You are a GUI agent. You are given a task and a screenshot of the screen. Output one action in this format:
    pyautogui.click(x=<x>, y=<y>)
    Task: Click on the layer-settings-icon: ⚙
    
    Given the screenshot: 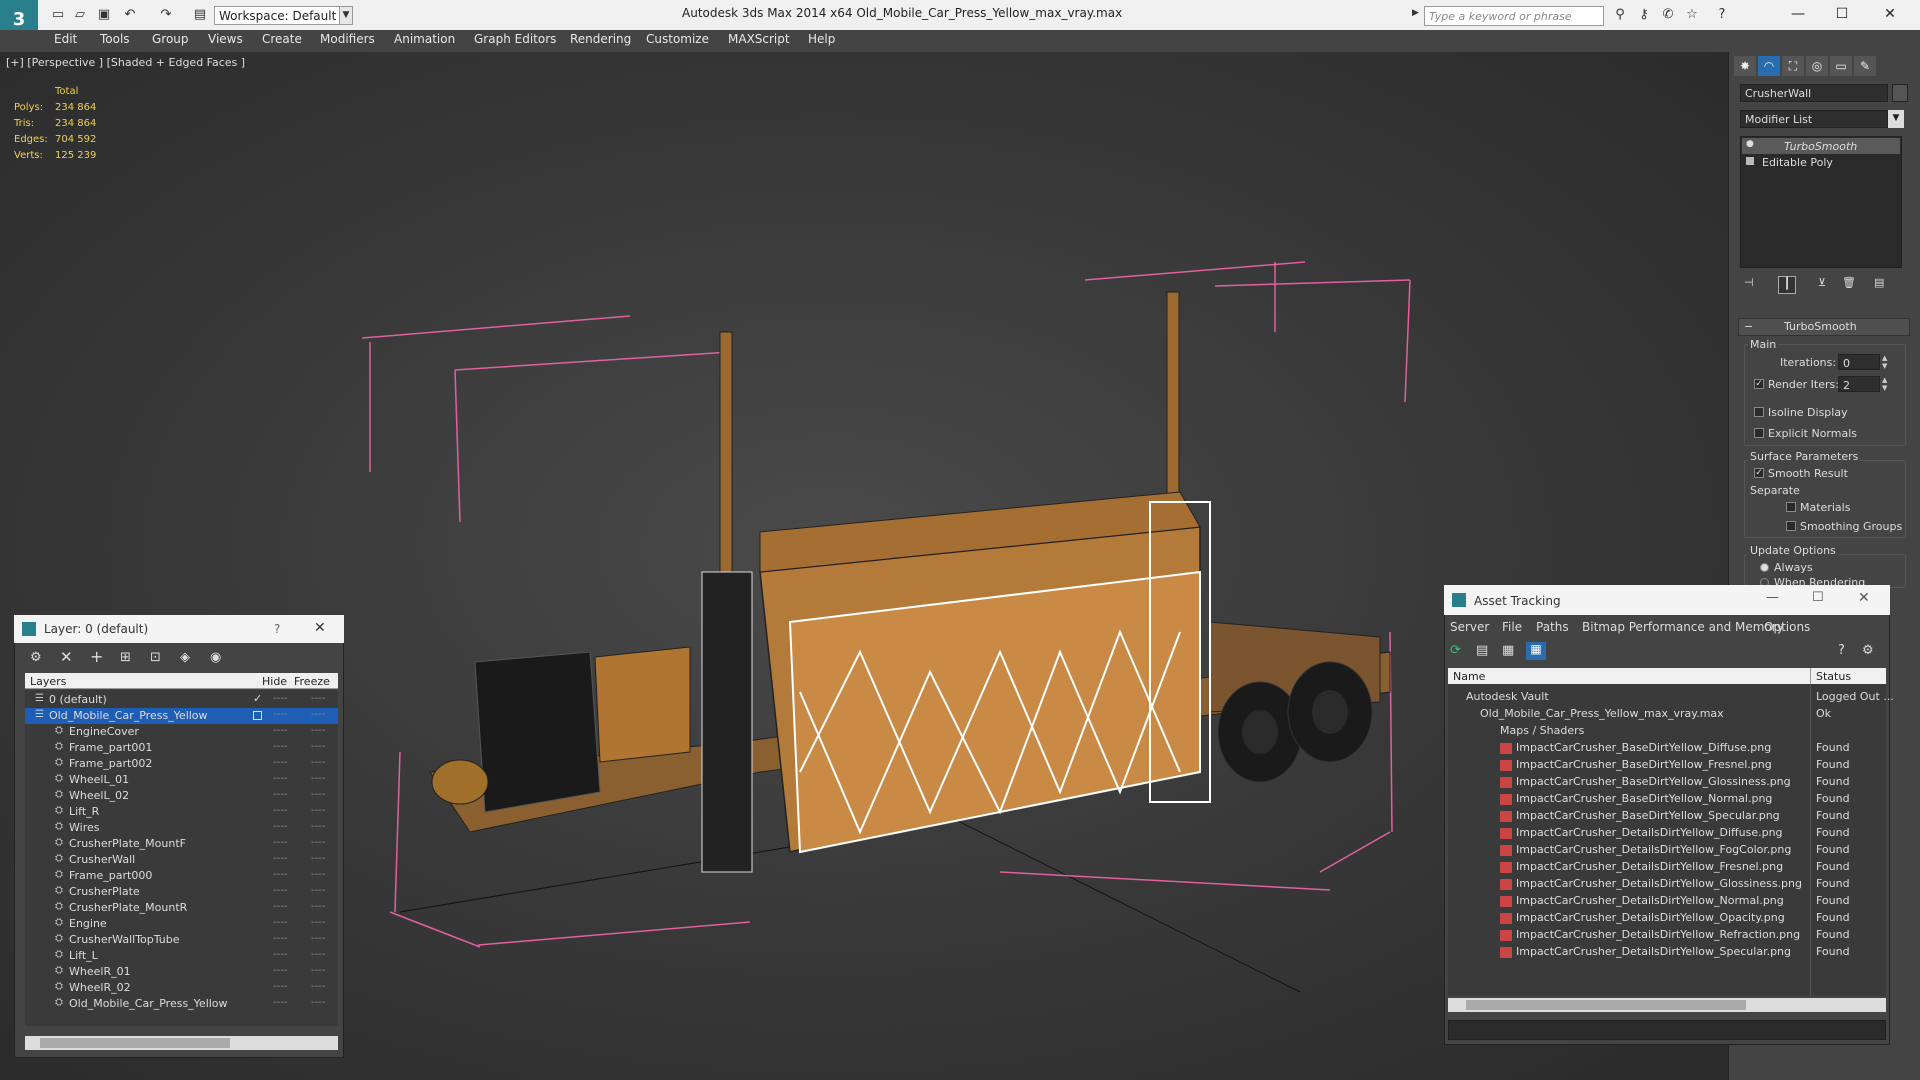 What is the action you would take?
    pyautogui.click(x=36, y=657)
    